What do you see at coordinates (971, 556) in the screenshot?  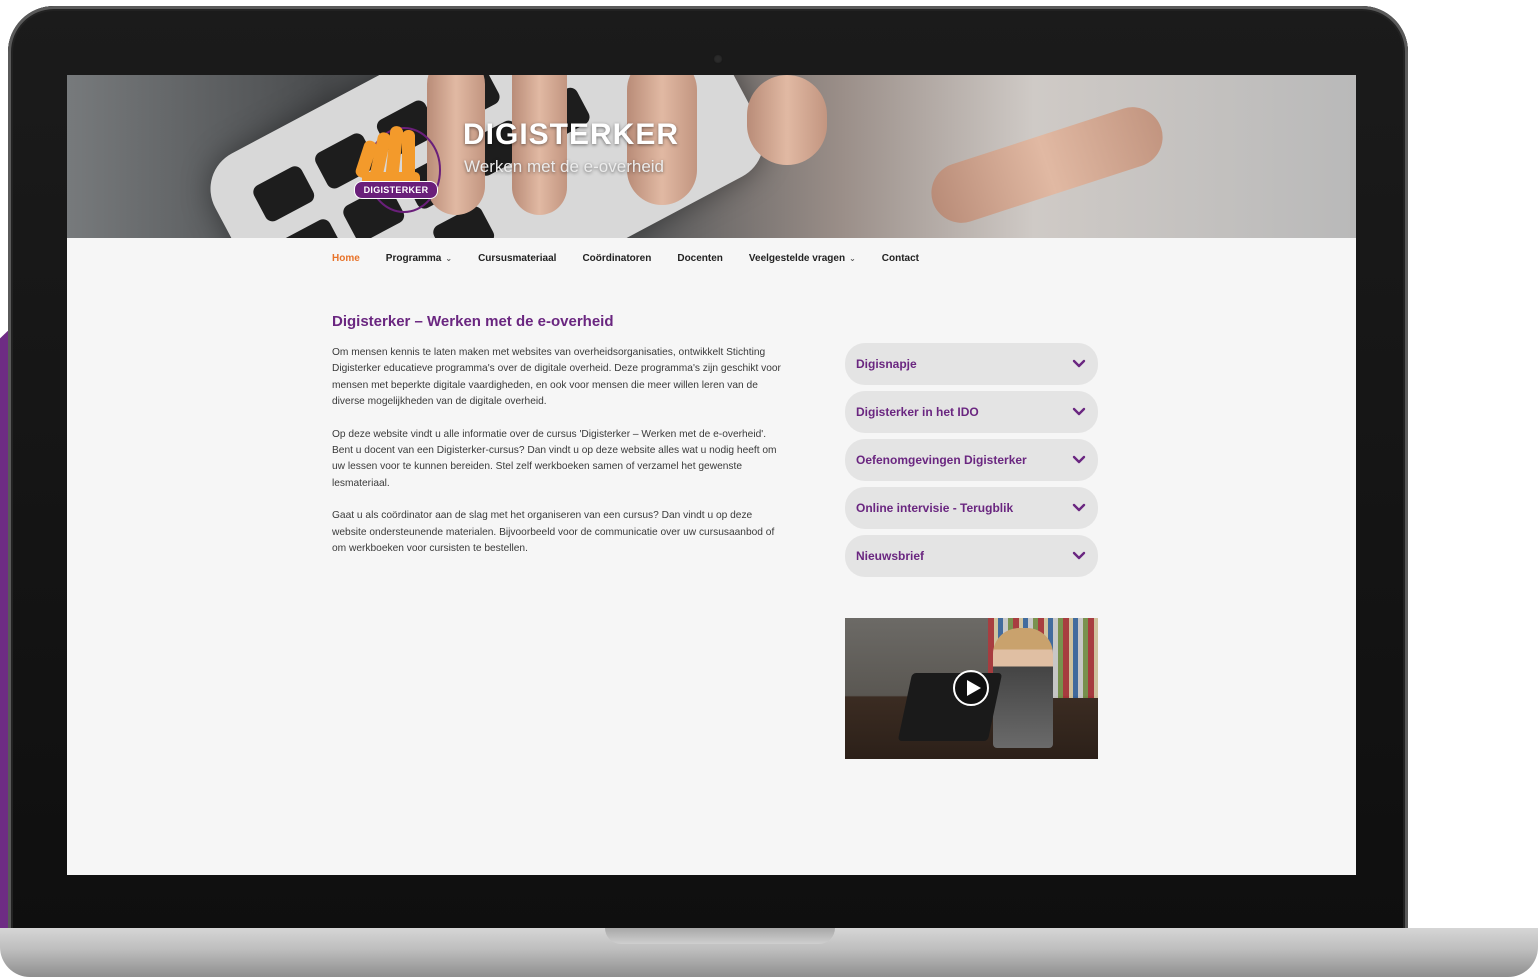 I see `accordion-item-nieuwsbrief: Nieuwsbrief` at bounding box center [971, 556].